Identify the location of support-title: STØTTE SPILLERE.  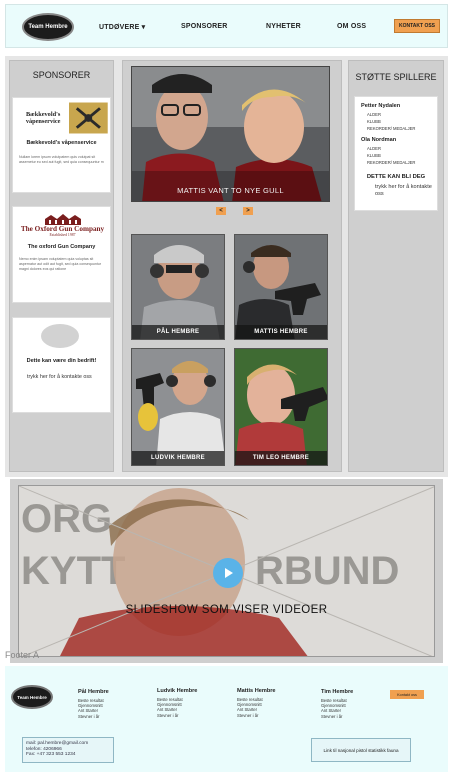
(396, 77).